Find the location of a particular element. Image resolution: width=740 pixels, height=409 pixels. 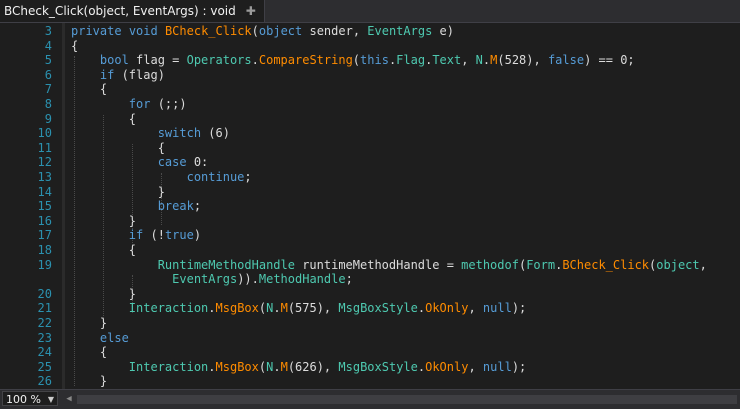

code-token: switch is located at coordinates (179, 133).